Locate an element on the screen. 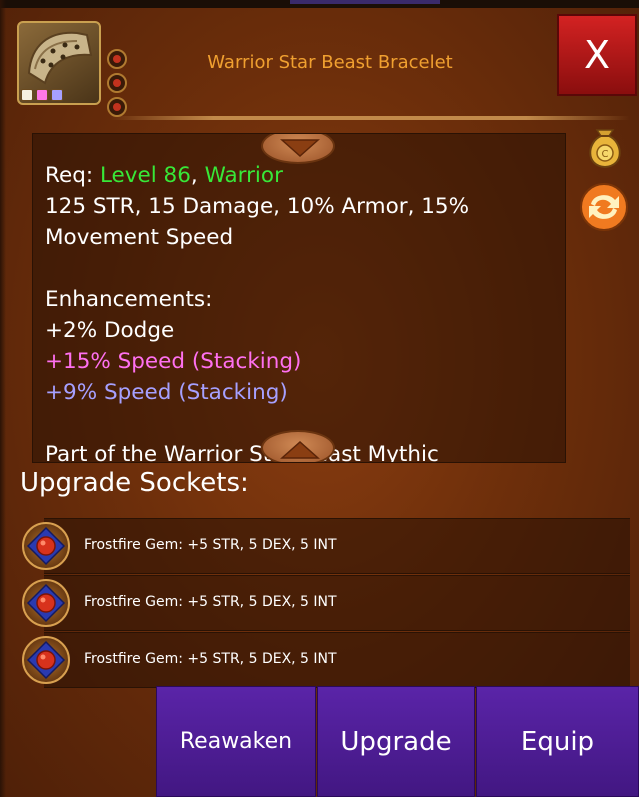 This screenshot has height=797, width=639. swap-arrows-icon is located at coordinates (604, 207).